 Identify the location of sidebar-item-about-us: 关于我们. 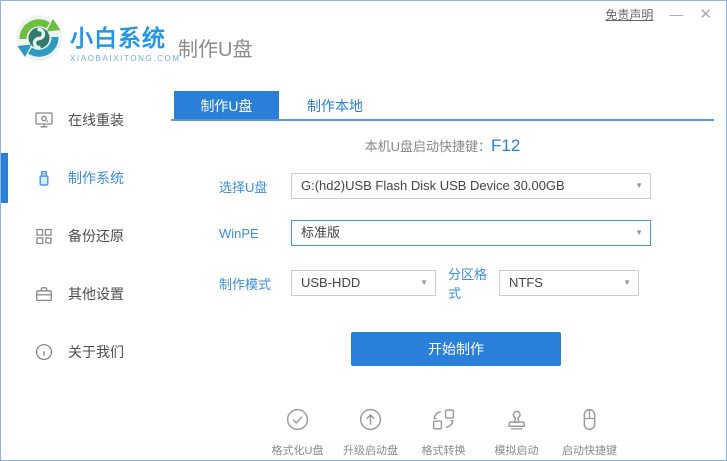
(86, 352).